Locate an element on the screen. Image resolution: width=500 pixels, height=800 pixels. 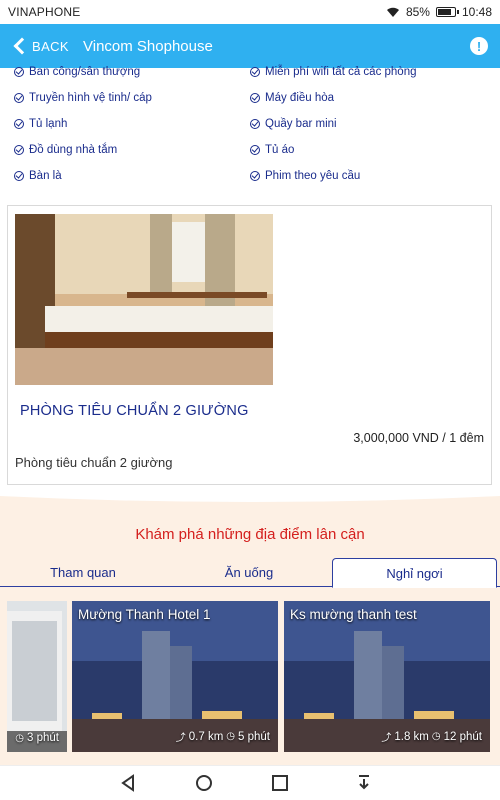
amenity-item: Tủ áo is located at coordinates (272, 150).